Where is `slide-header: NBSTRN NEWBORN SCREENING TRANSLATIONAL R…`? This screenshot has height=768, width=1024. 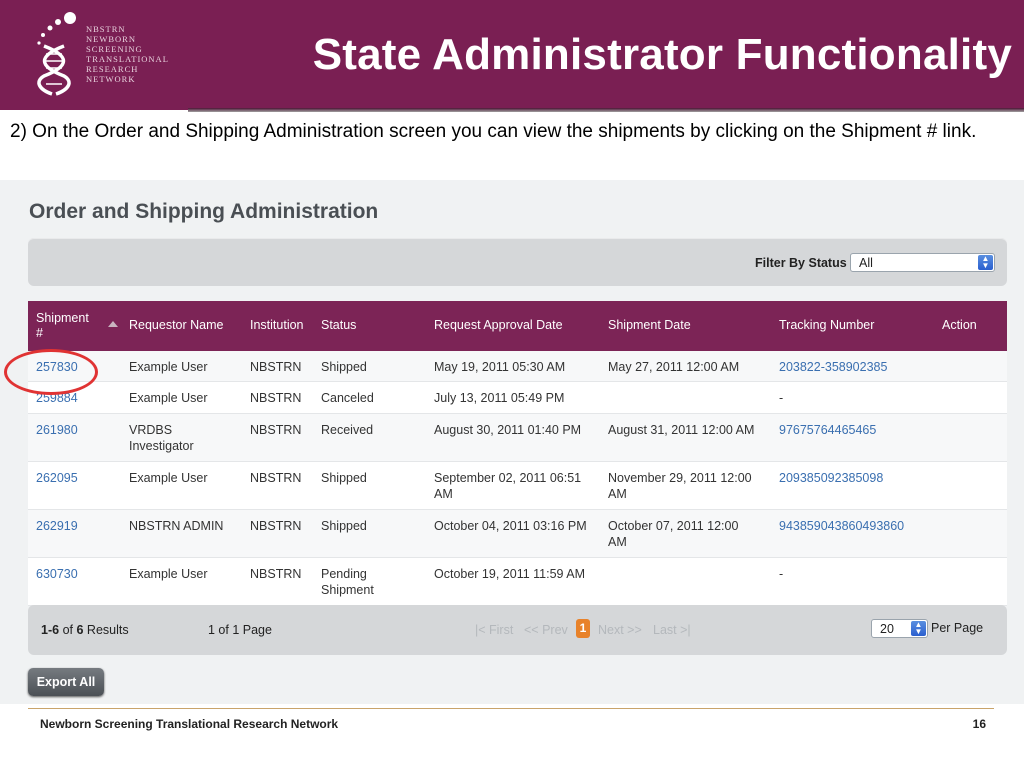
slide-header: NBSTRN NEWBORN SCREENING TRANSLATIONAL R… is located at coordinates (512, 55).